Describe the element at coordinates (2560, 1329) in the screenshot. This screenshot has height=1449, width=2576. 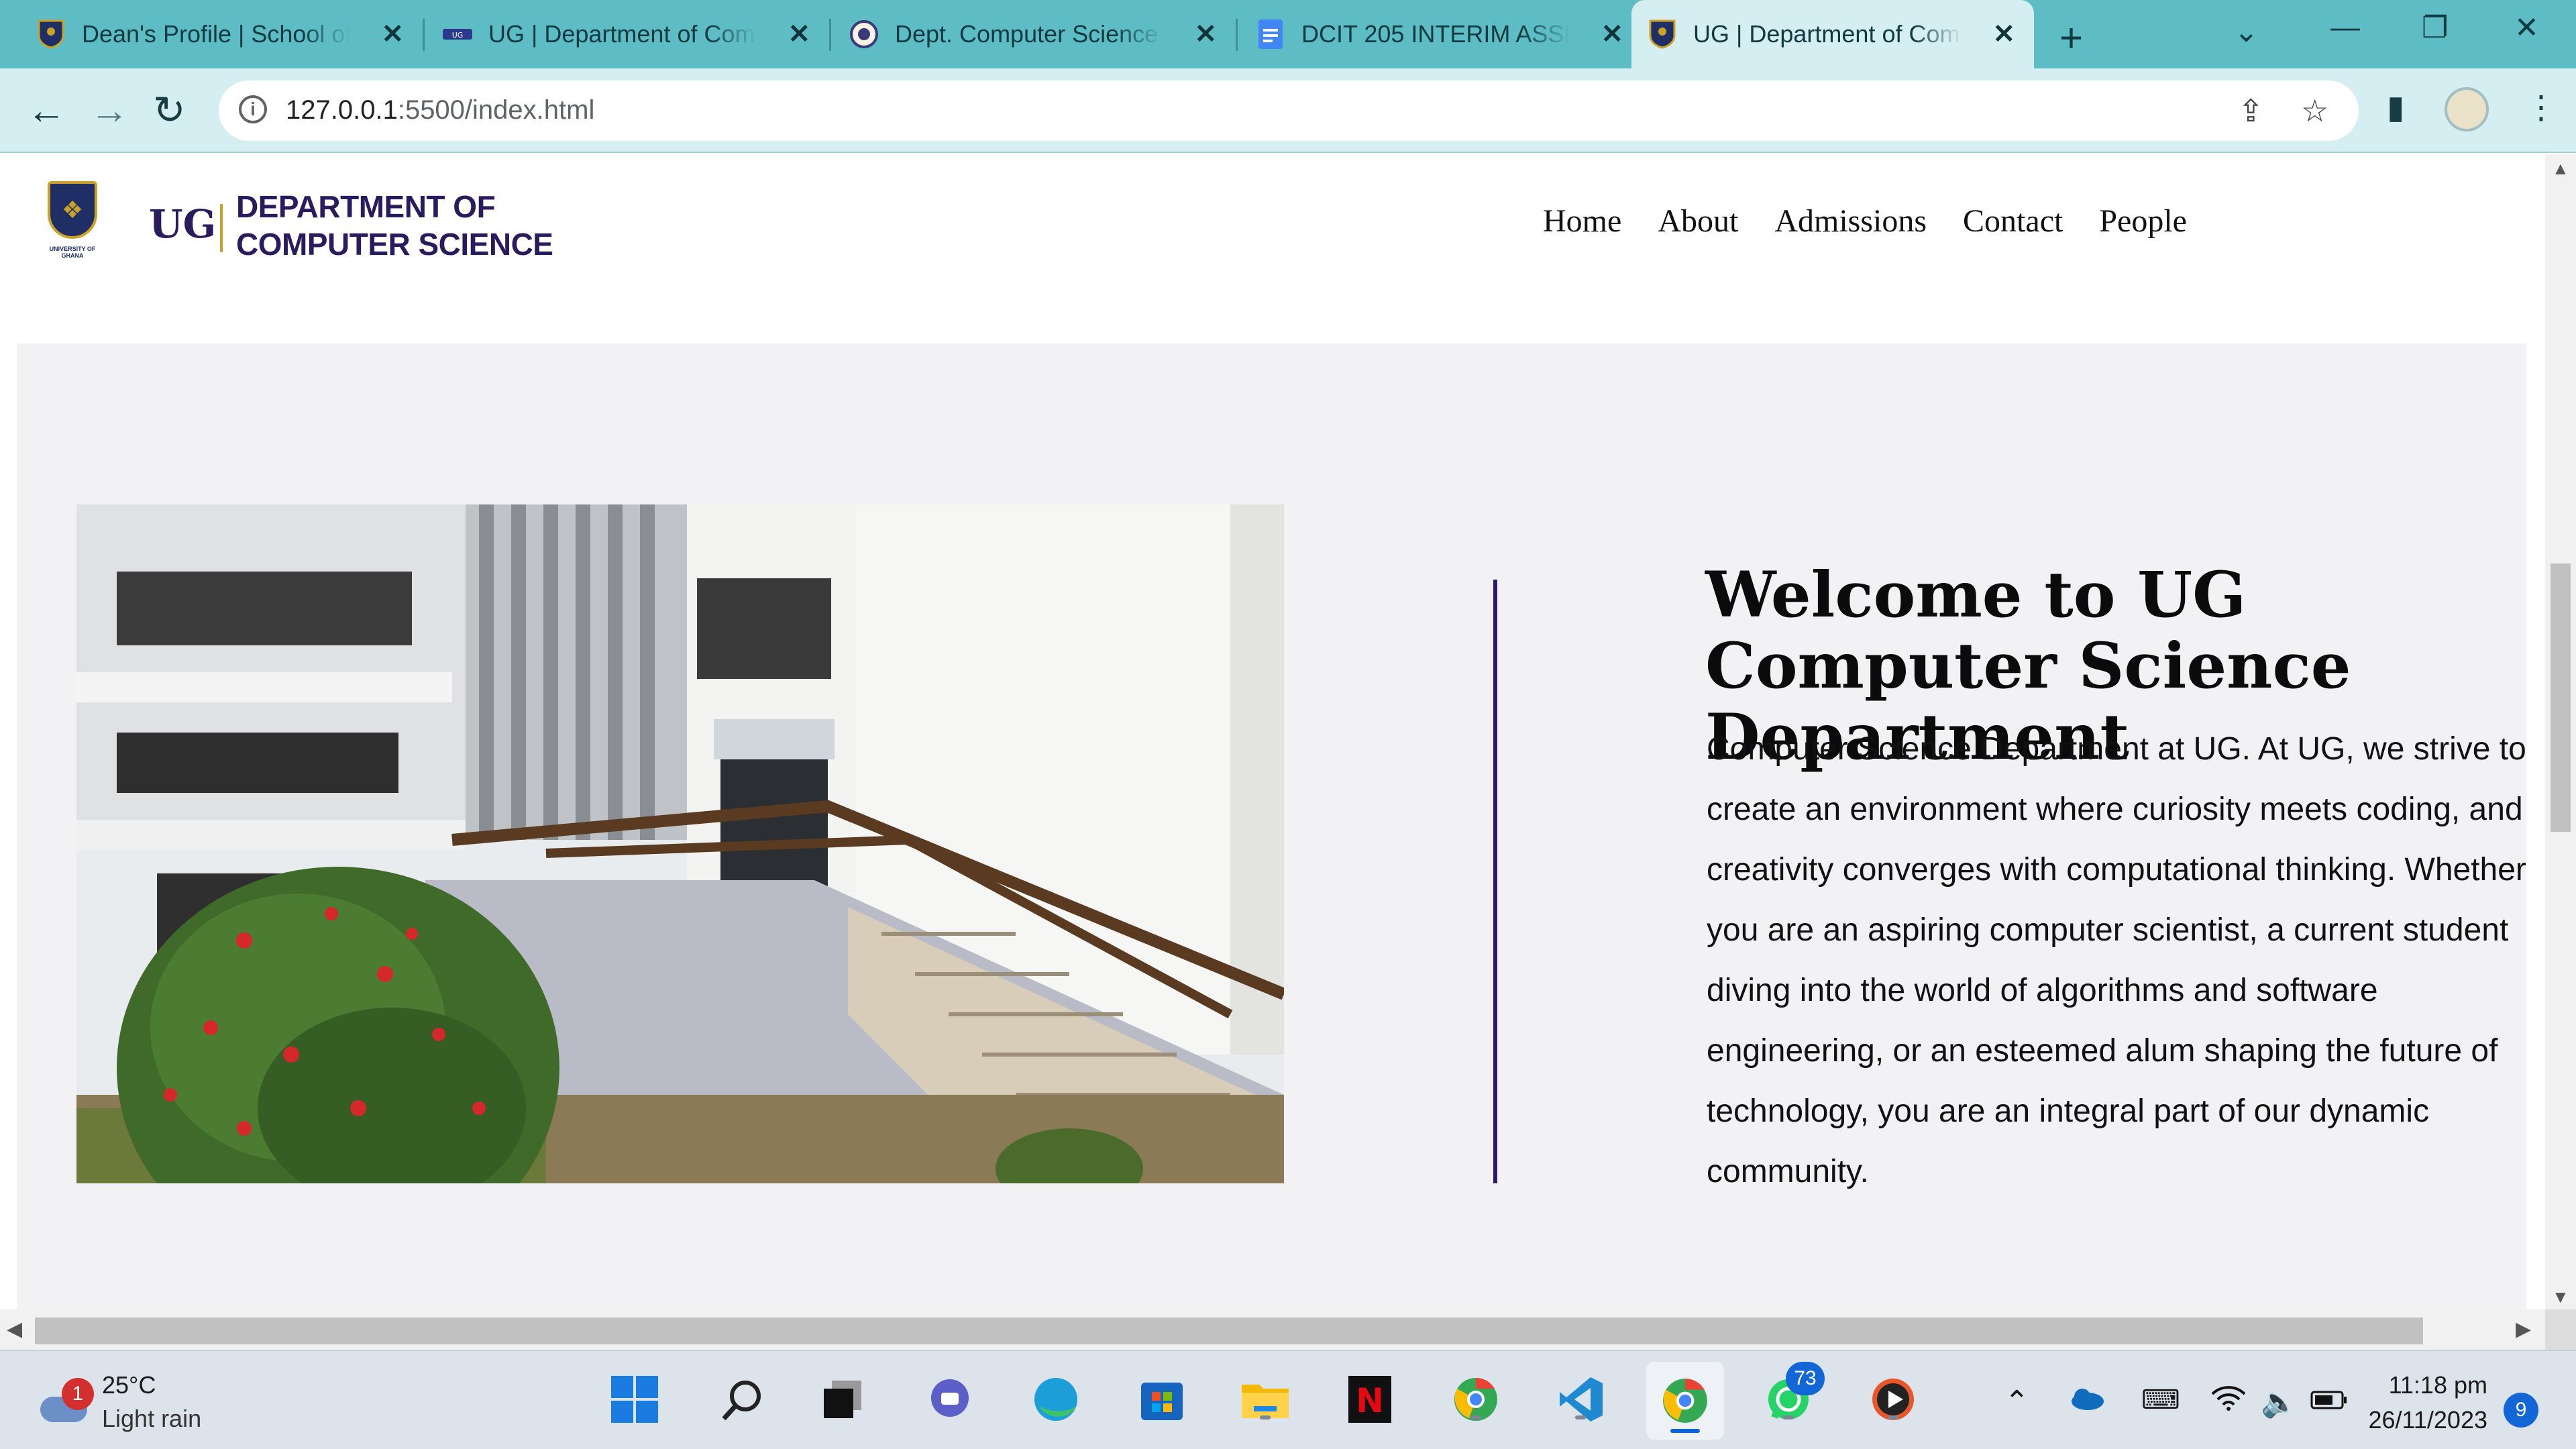
I see `scrollbar-corner` at that location.